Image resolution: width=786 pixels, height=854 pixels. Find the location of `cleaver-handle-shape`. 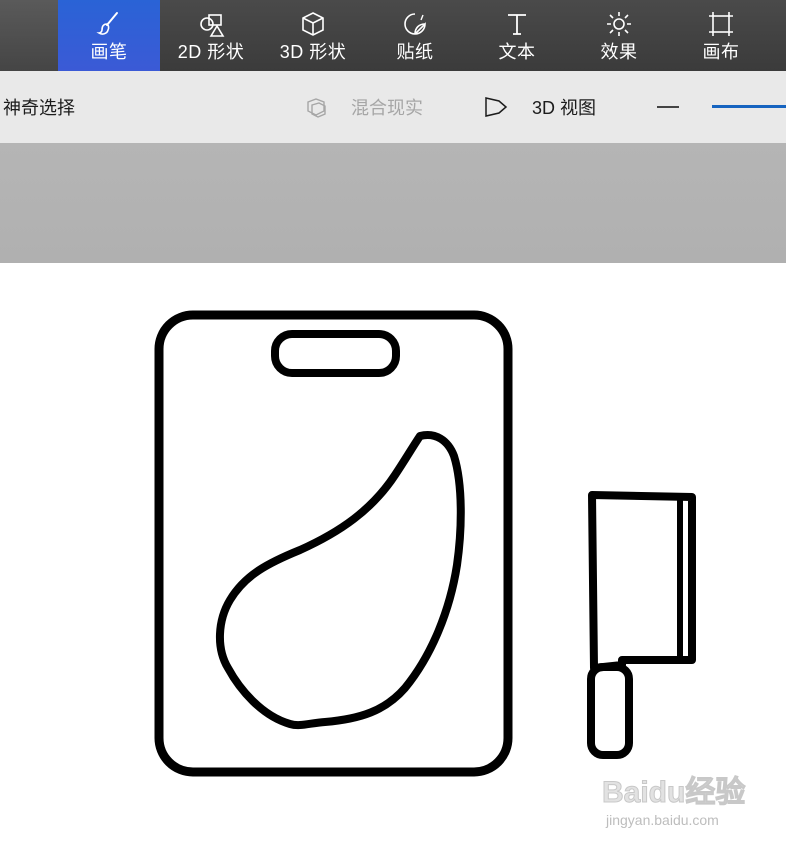

cleaver-handle-shape is located at coordinates (610, 711).